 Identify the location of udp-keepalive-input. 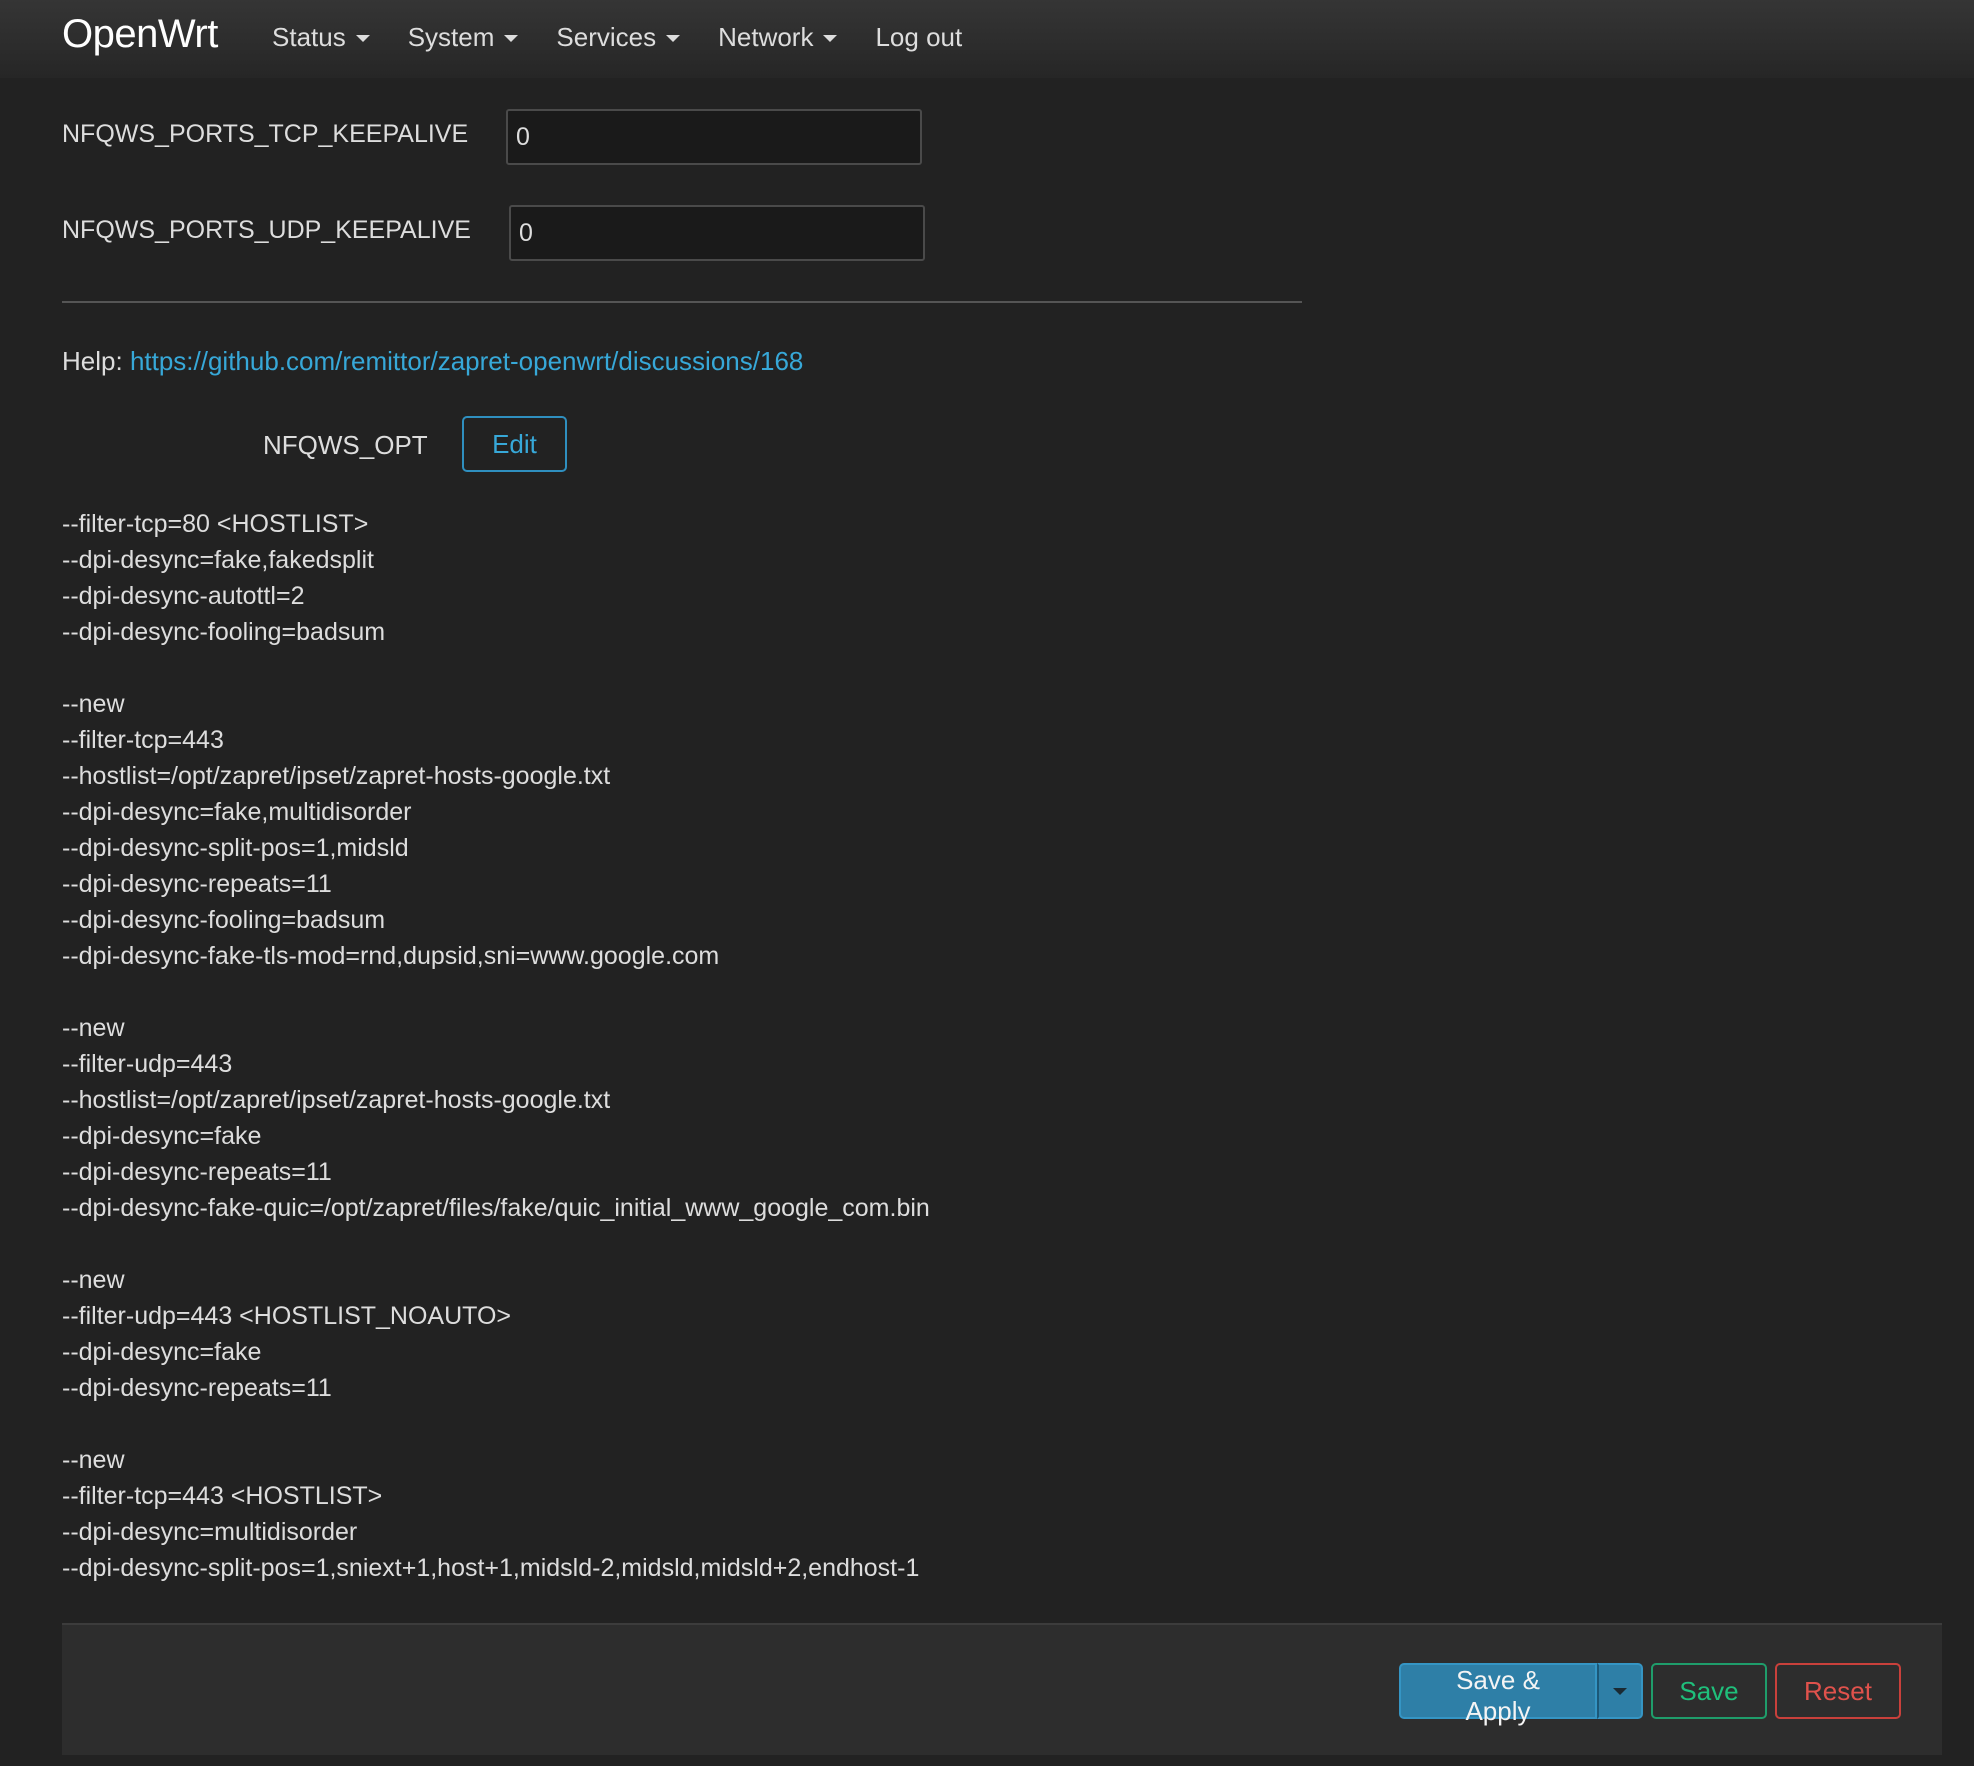
(717, 233).